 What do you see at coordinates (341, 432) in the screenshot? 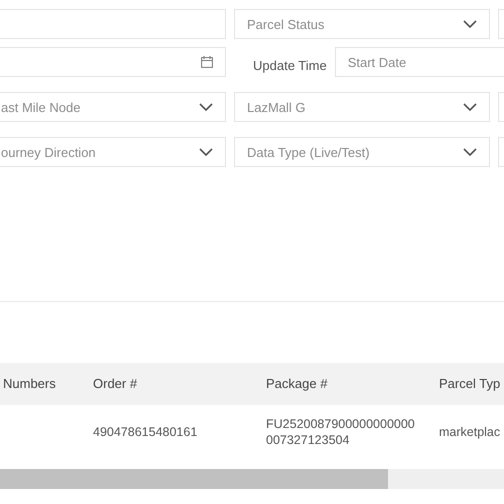
I see `table-cell-text: FU2520087900000000000007327123504` at bounding box center [341, 432].